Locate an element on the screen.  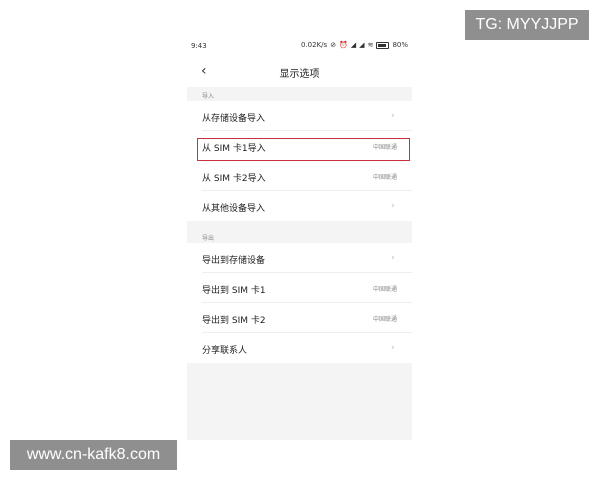
export-section-header: 导出 is located at coordinates (299, 236).